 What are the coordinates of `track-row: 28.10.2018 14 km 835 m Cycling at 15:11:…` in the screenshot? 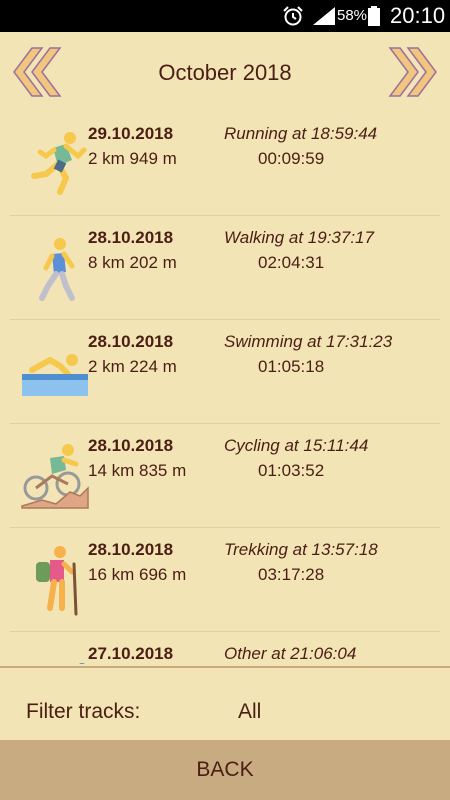 It's located at (225, 476).